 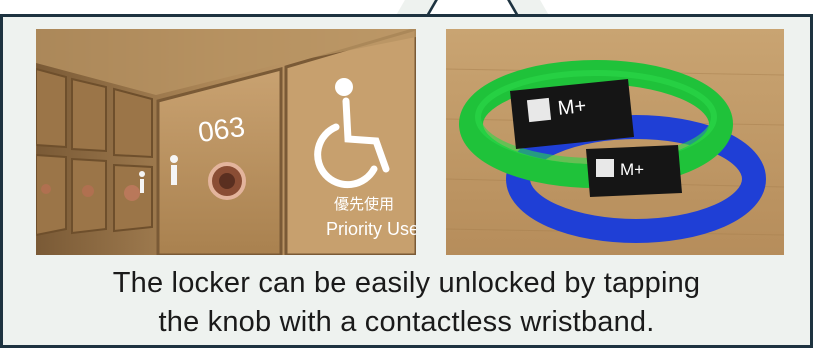 I want to click on wristband-tag-blue: M+, so click(x=634, y=171).